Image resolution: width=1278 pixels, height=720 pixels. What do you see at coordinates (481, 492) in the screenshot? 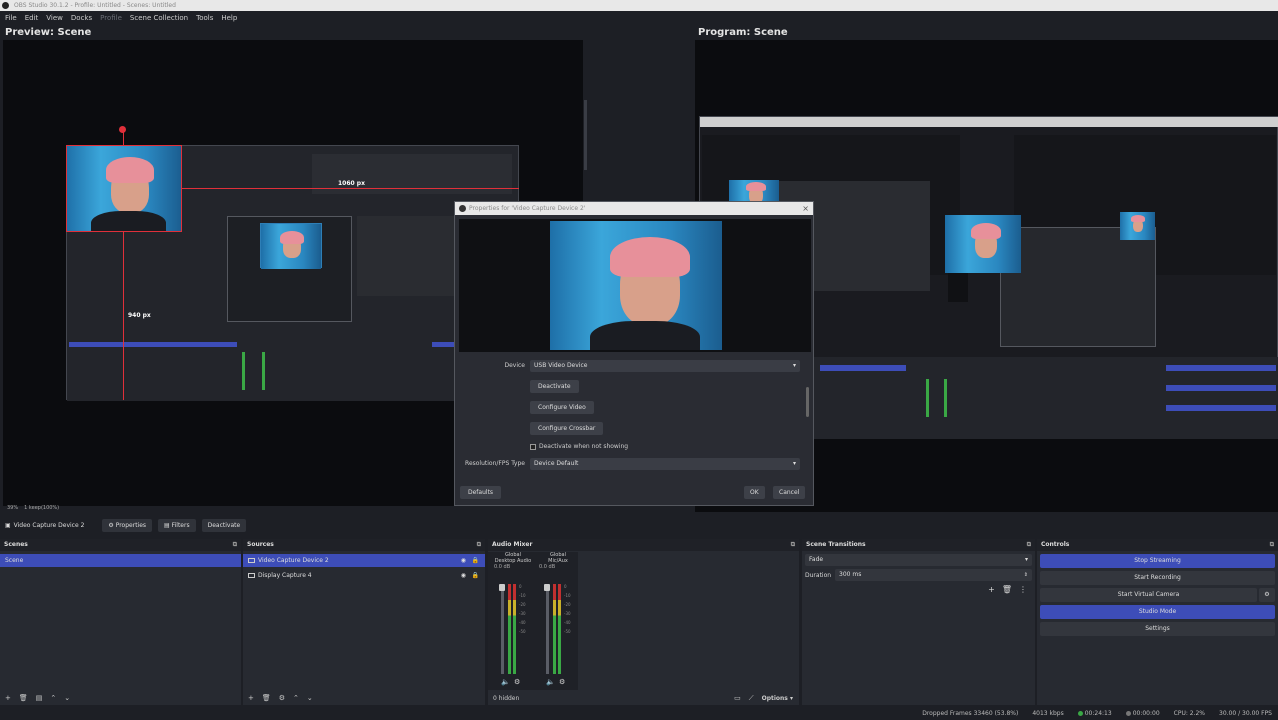
I see `defaults-button: Defaults` at bounding box center [481, 492].